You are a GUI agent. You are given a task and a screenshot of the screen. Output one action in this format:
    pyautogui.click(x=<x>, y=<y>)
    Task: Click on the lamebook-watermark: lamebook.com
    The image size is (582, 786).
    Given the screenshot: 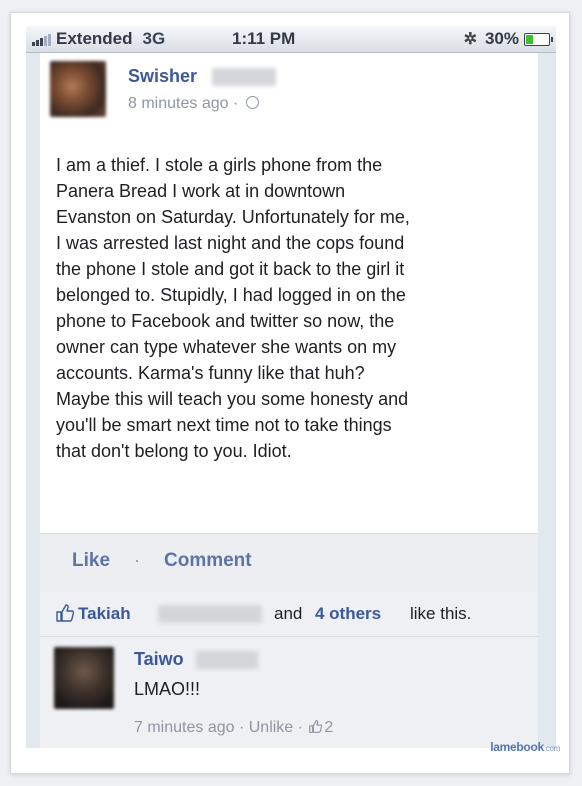 What is the action you would take?
    pyautogui.click(x=525, y=747)
    